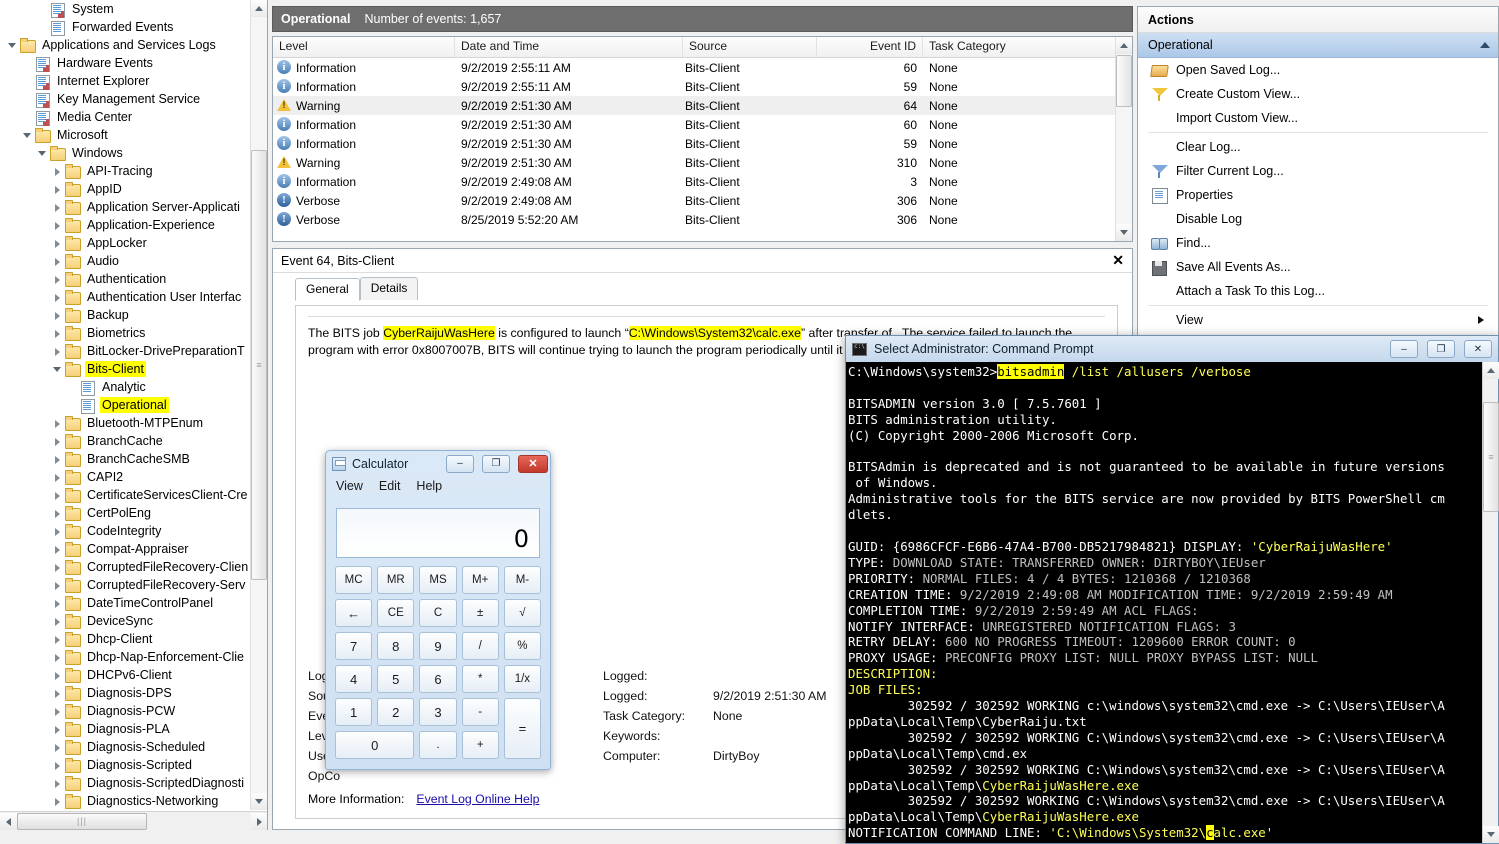 The height and width of the screenshot is (844, 1499). Describe the element at coordinates (480, 580) in the screenshot. I see `calc-key-m+: M+` at that location.